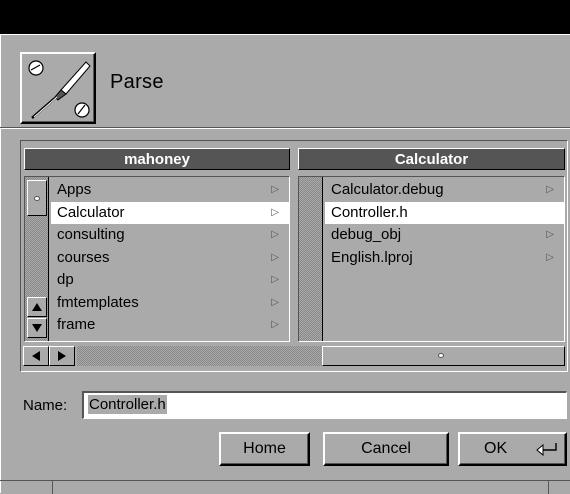  Describe the element at coordinates (170, 303) in the screenshot. I see `list-item: fmtemplates ▷` at that location.